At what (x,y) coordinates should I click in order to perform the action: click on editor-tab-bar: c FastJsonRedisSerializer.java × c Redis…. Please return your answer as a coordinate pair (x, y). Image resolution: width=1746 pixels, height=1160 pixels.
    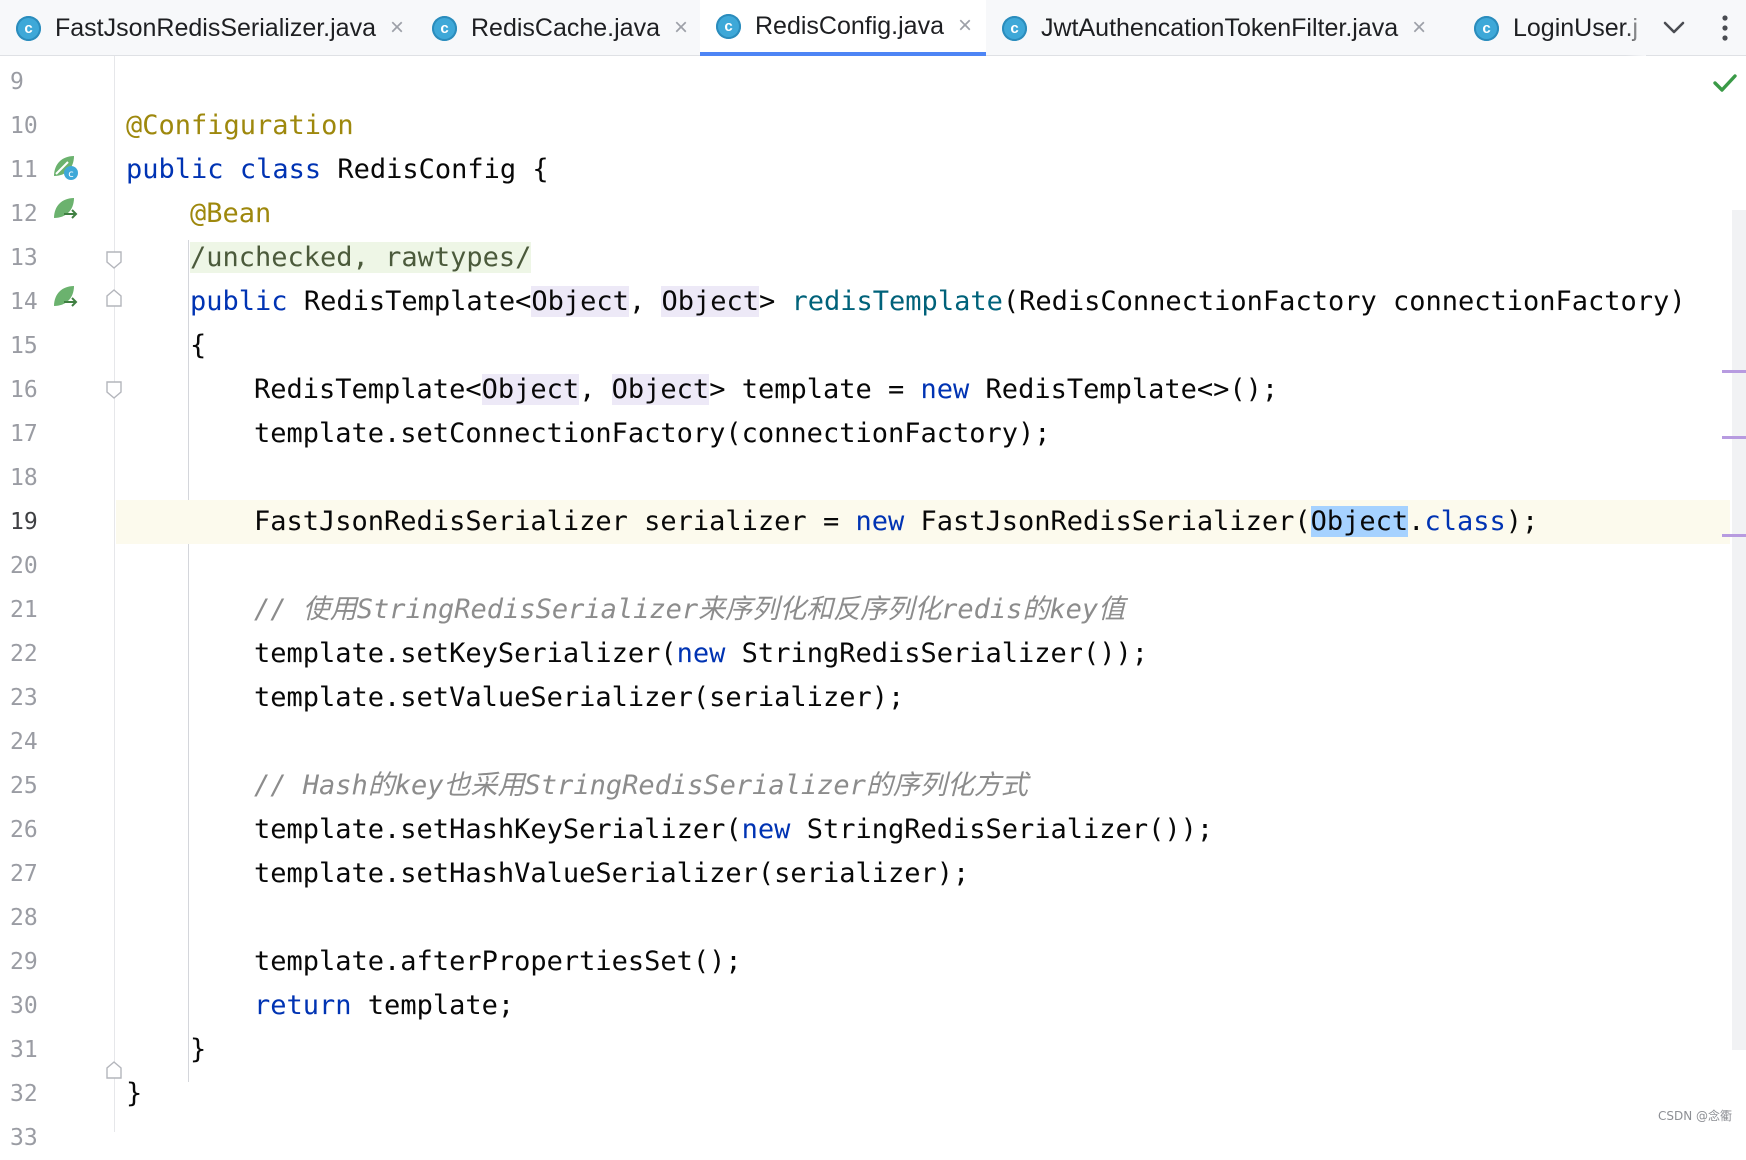
    Looking at the image, I should click on (873, 28).